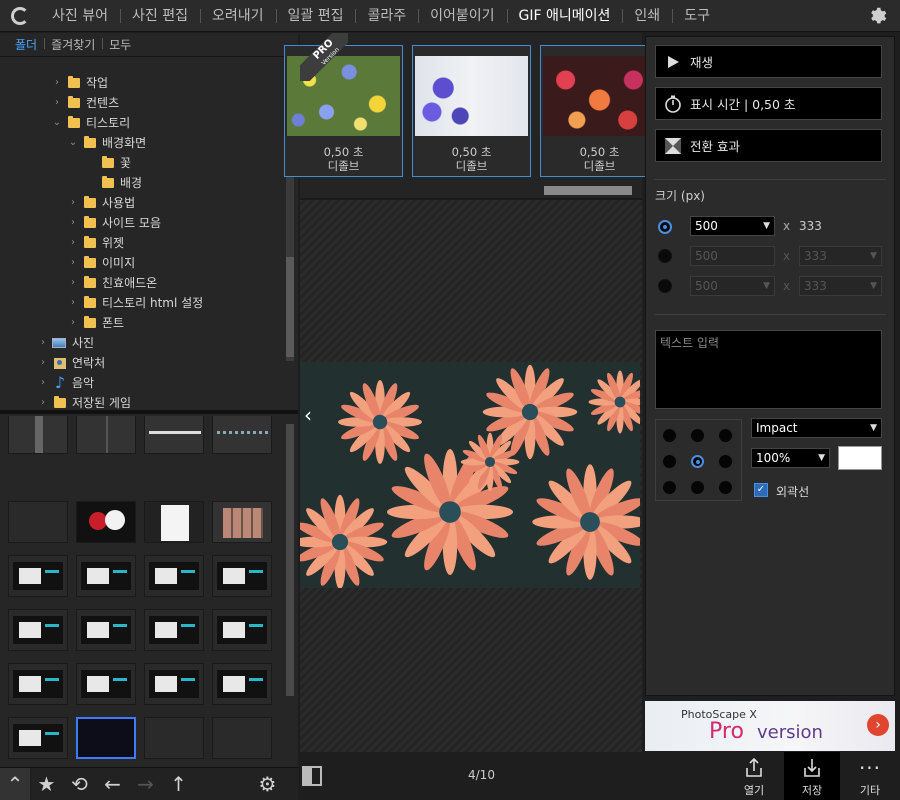 The image size is (900, 800). Describe the element at coordinates (816, 428) in the screenshot. I see `font-select: Impact ▼` at that location.